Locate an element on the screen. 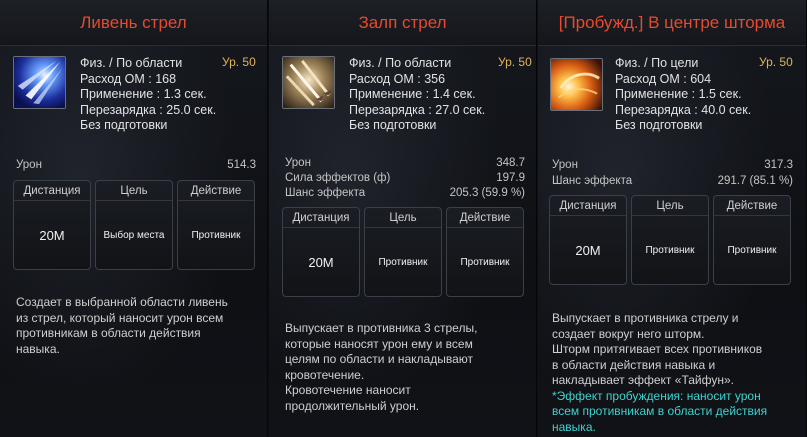 This screenshot has width=807, height=437. skill-title: Ливень стрел is located at coordinates (133, 23).